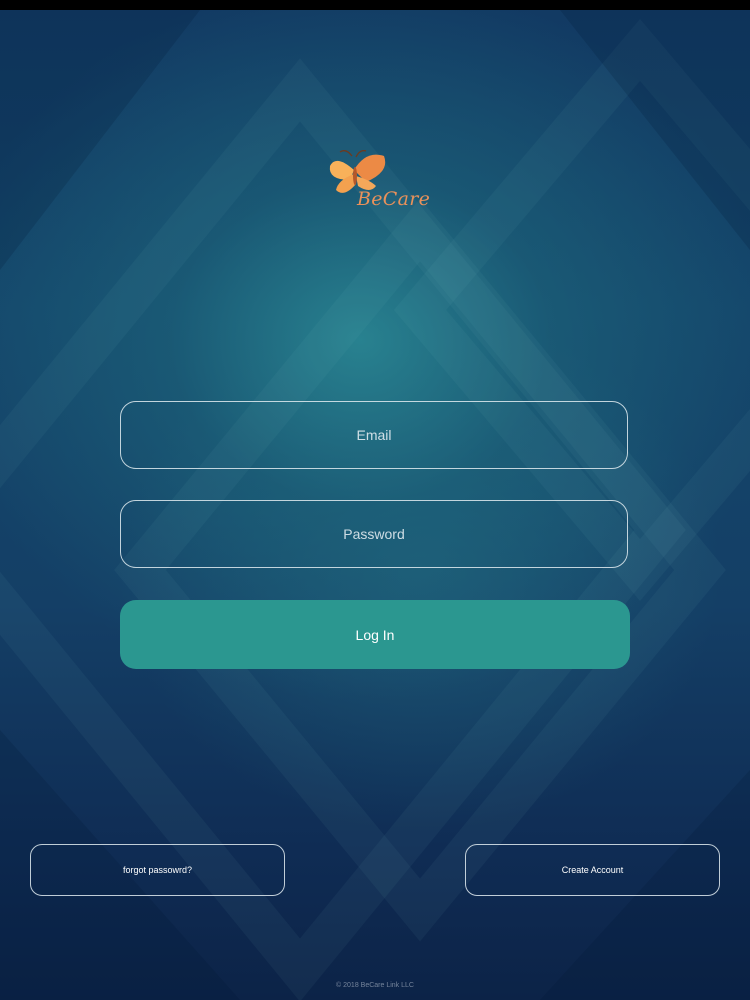 The width and height of the screenshot is (750, 1000). What do you see at coordinates (375, 985) in the screenshot?
I see `copyright-footer: © 2018 BeCare Link LLC` at bounding box center [375, 985].